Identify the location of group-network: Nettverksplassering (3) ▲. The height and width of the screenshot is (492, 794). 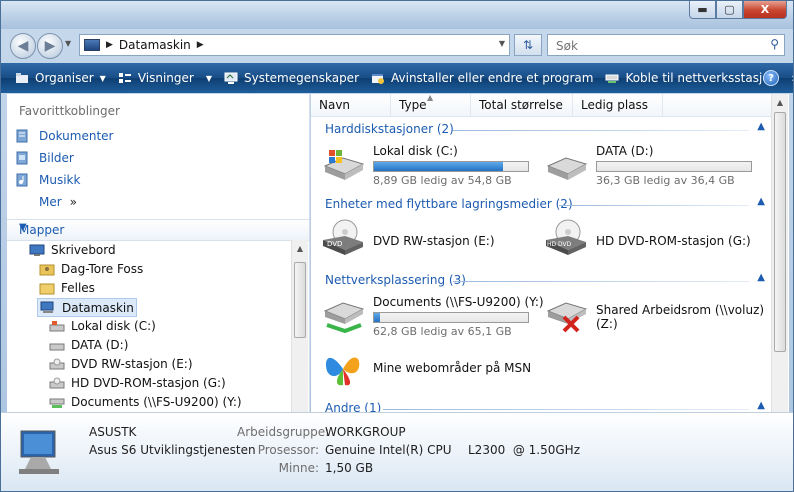
(545, 280).